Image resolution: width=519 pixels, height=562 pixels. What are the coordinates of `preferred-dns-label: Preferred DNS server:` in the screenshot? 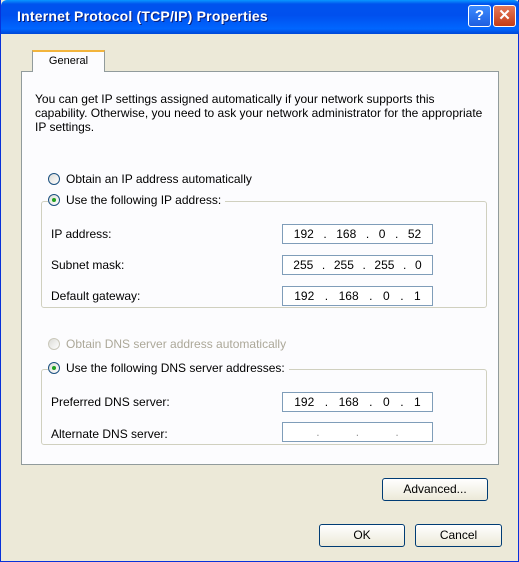 It's located at (110, 402).